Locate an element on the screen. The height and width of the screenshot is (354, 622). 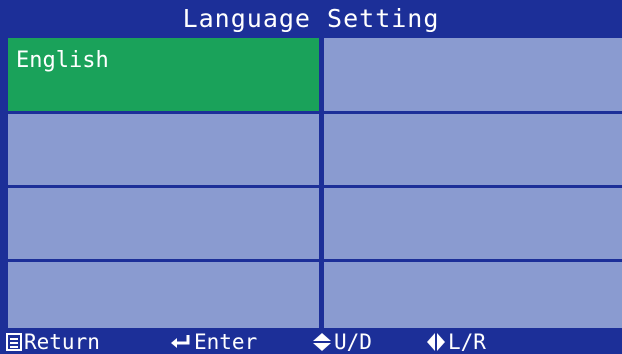
up-down-arrows-icon is located at coordinates (322, 342).